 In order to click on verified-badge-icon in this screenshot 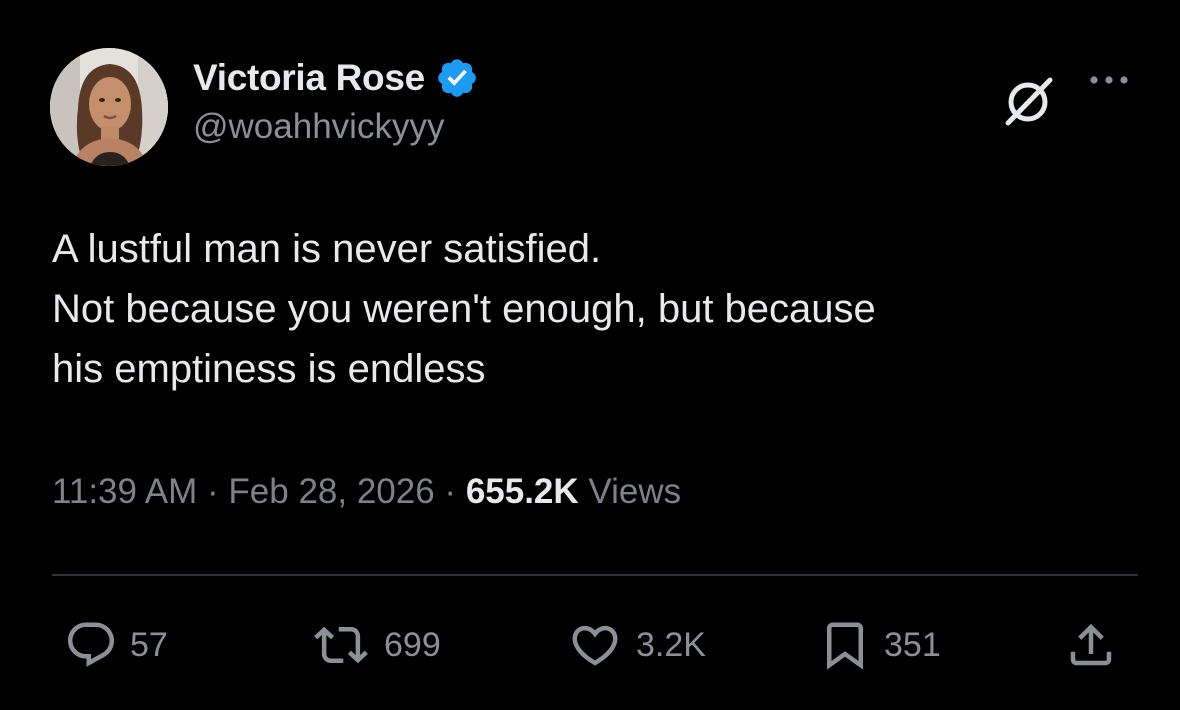, I will do `click(457, 78)`.